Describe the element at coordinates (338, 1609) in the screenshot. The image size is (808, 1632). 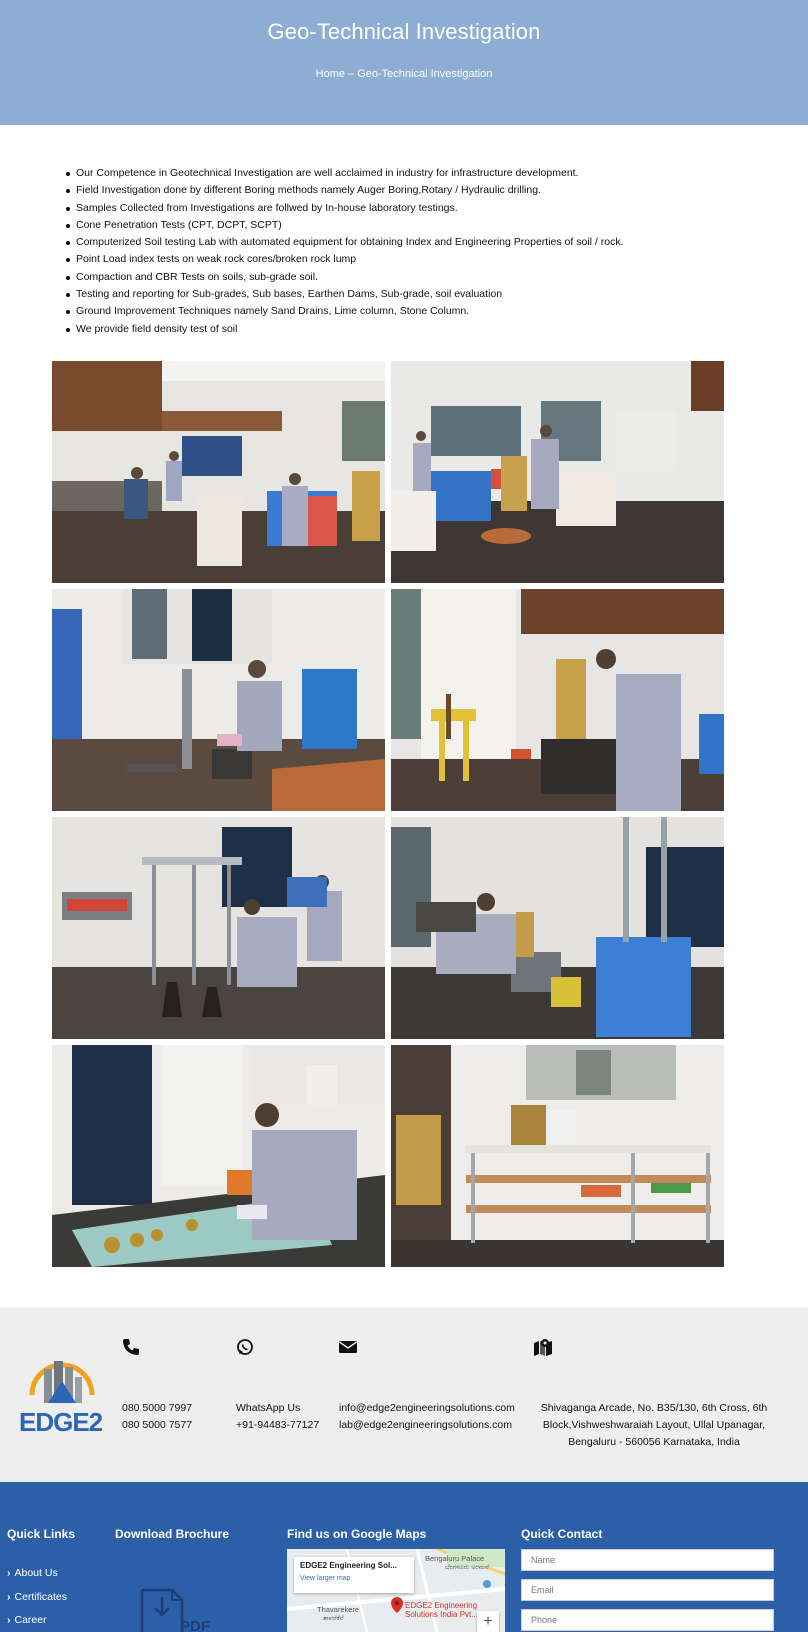
I see `map-label-thavarekere: Thavarekere` at that location.